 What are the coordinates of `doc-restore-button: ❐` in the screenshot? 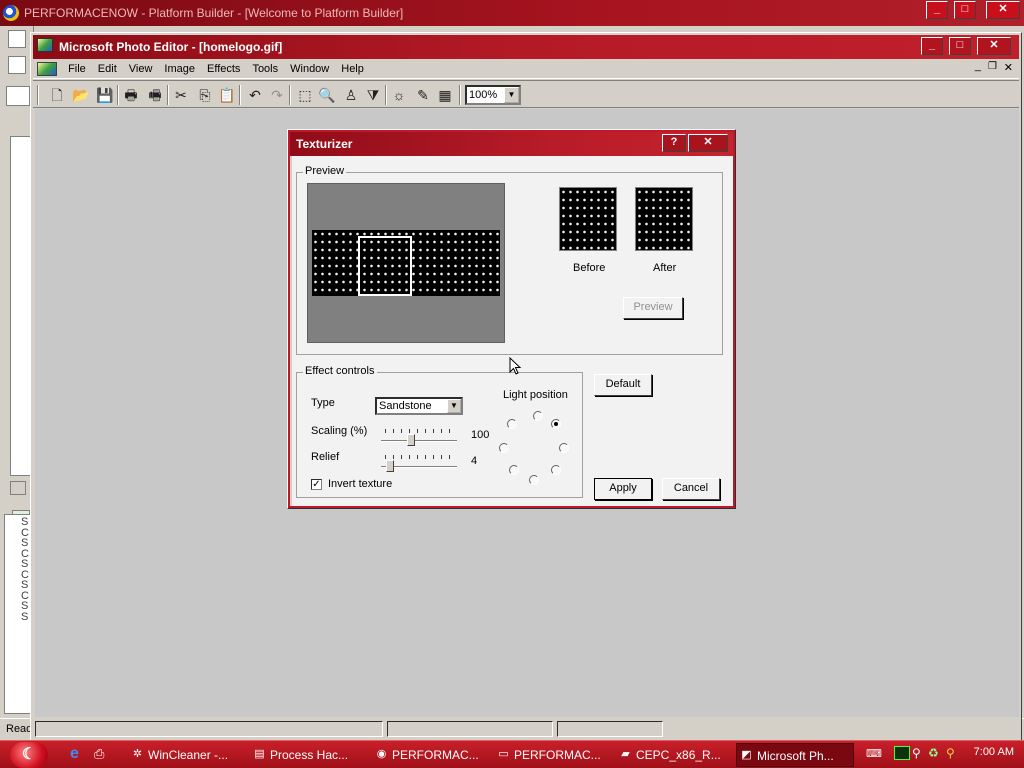 It's located at (992, 66).